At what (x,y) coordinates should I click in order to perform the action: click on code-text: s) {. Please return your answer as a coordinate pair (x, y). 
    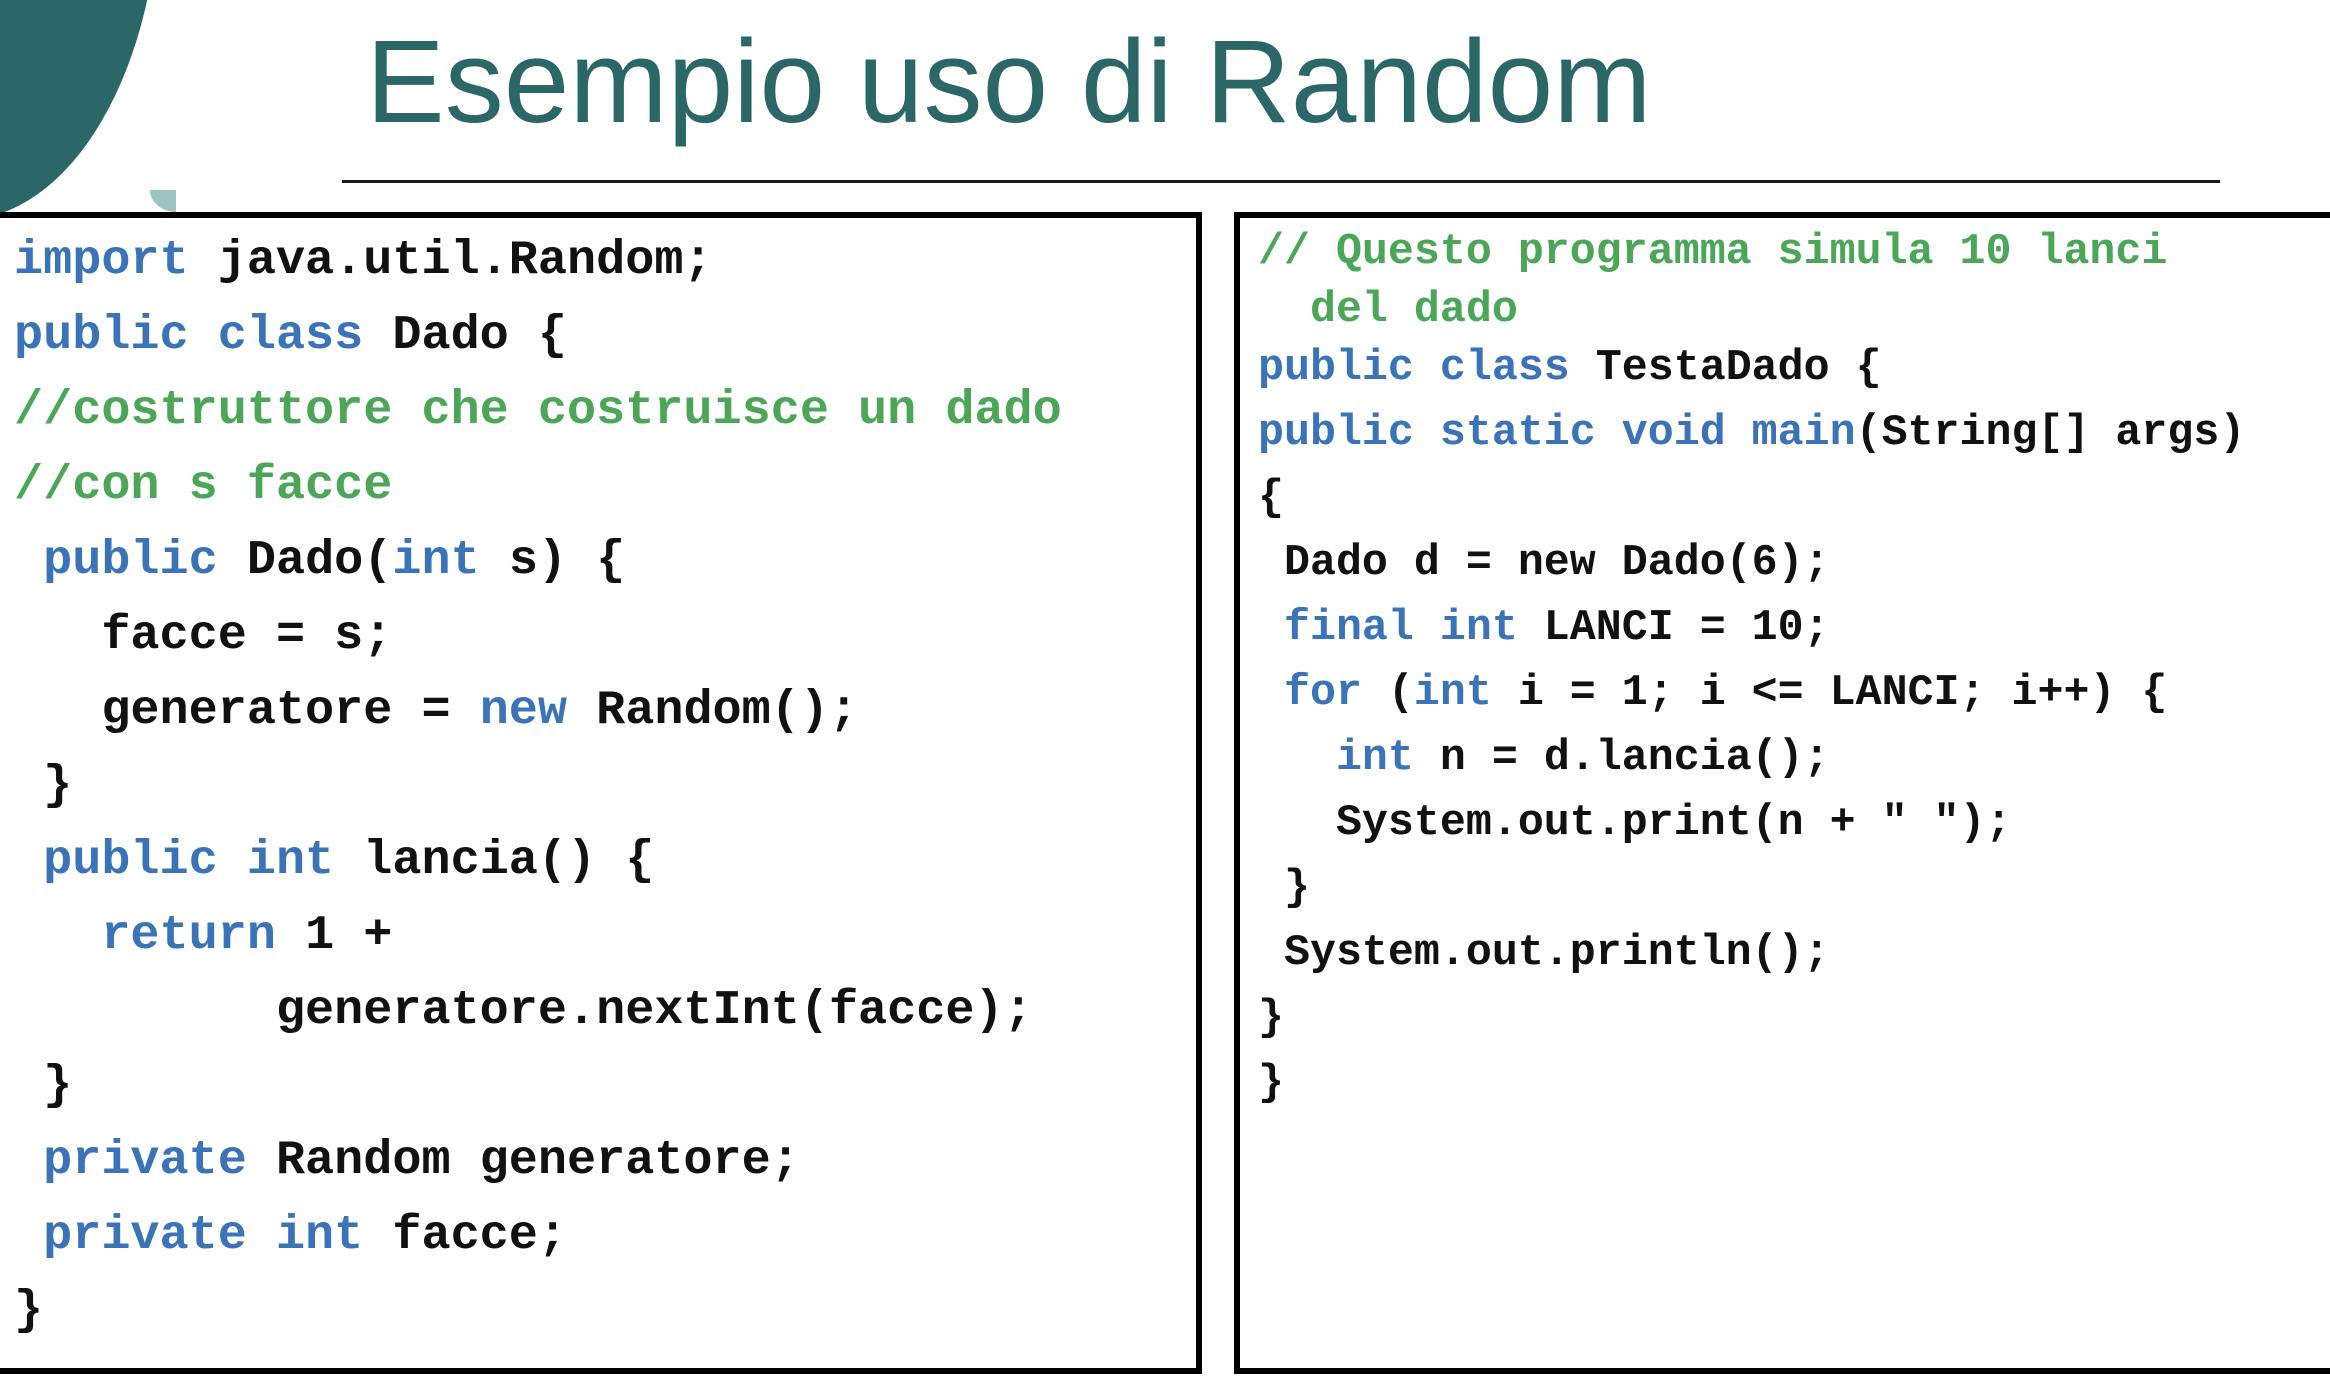
    Looking at the image, I should click on (552, 560).